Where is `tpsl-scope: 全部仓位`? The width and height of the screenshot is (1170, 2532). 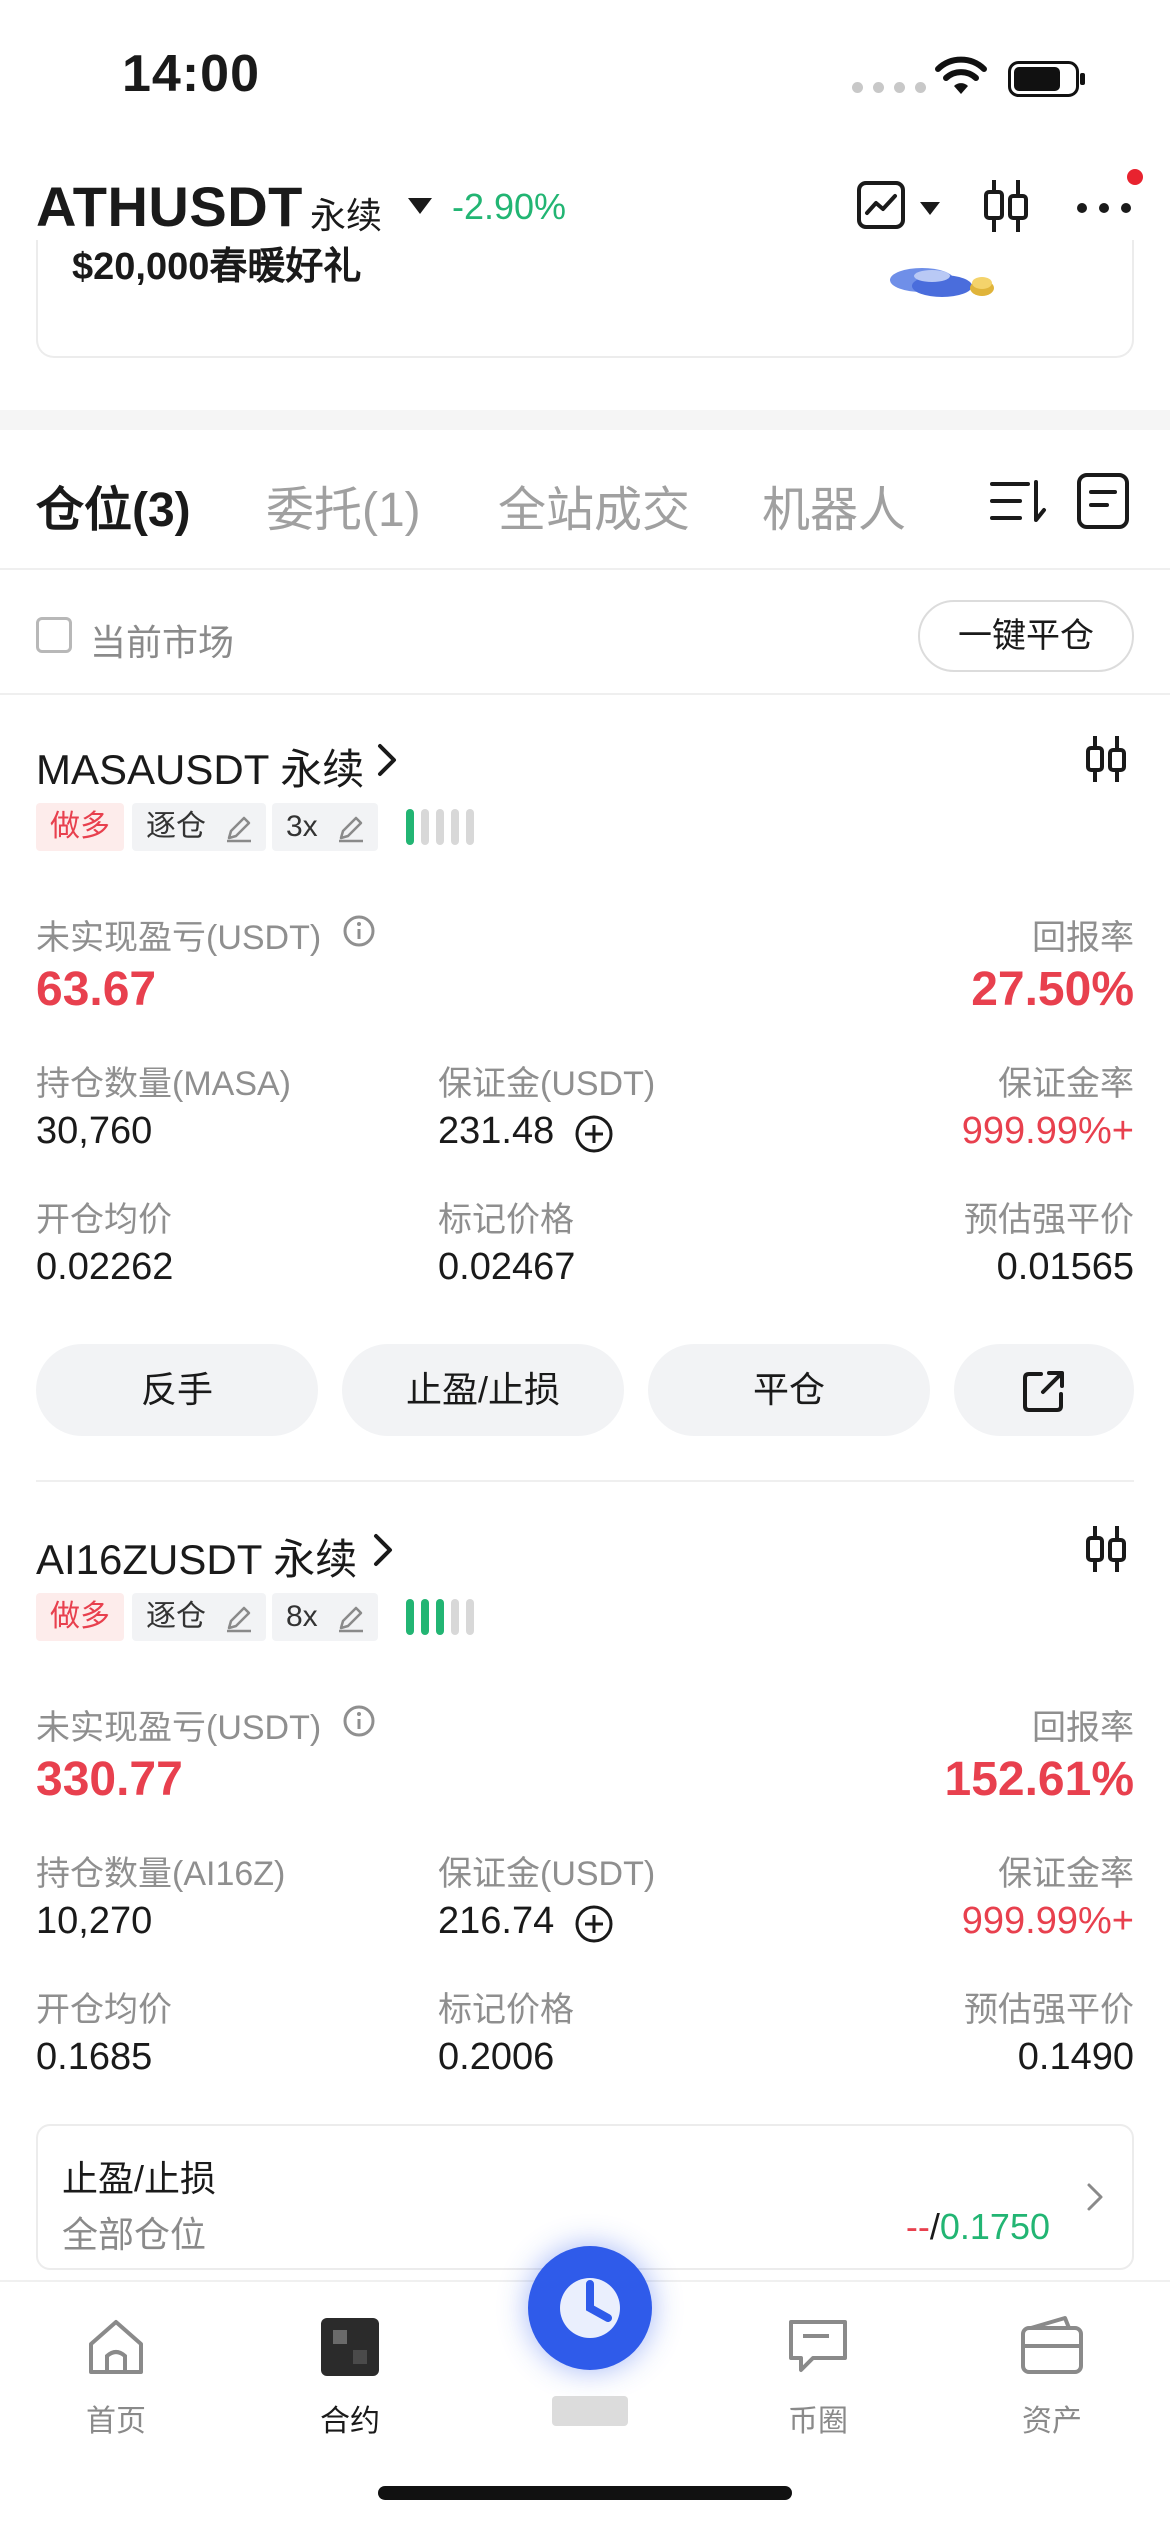
tpsl-scope: 全部仓位 is located at coordinates (134, 2234).